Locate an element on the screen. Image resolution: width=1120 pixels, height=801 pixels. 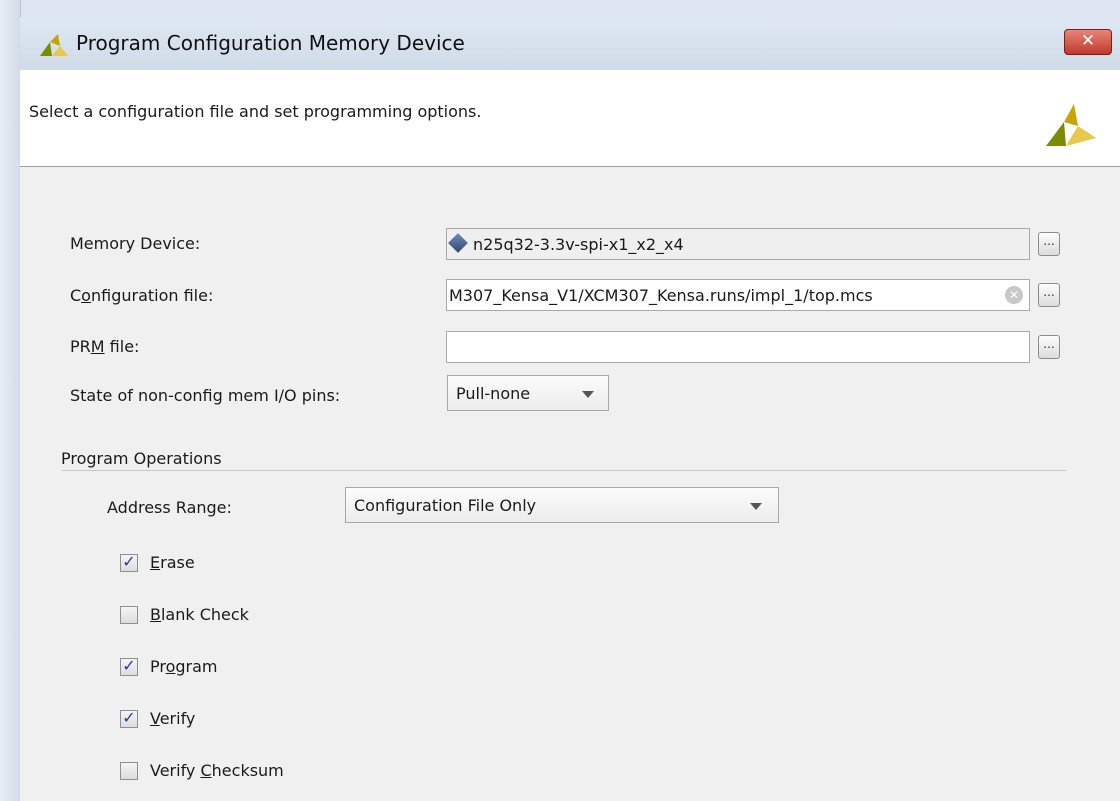
checkbox-verify: ✓ Verify is located at coordinates (250, 719).